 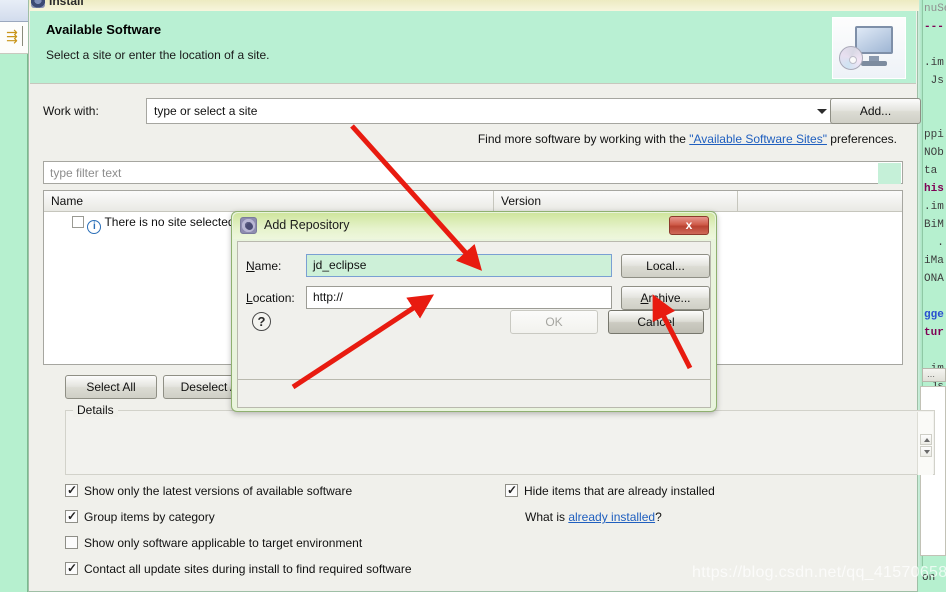 I want to click on checkbox-hide-installed, so click(x=511, y=490).